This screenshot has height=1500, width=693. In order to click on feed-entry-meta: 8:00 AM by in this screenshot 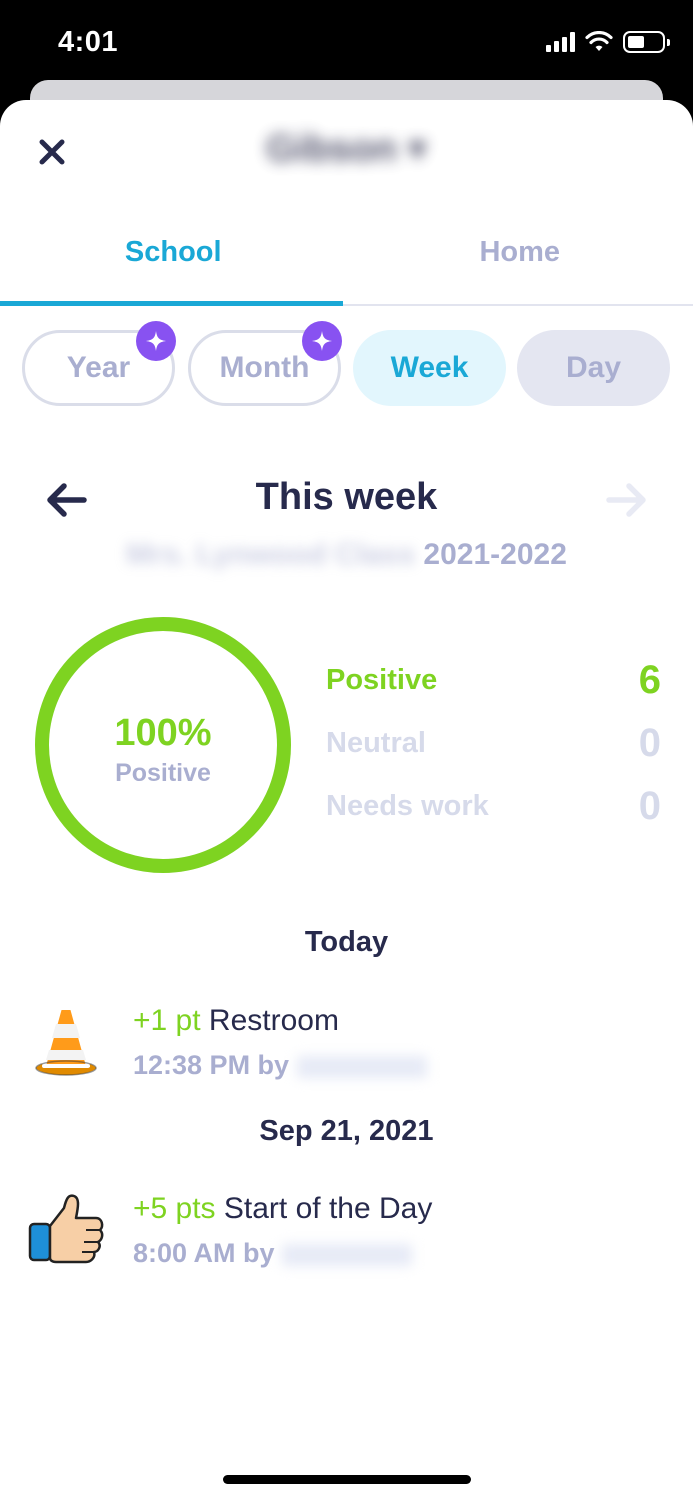, I will do `click(273, 1253)`.